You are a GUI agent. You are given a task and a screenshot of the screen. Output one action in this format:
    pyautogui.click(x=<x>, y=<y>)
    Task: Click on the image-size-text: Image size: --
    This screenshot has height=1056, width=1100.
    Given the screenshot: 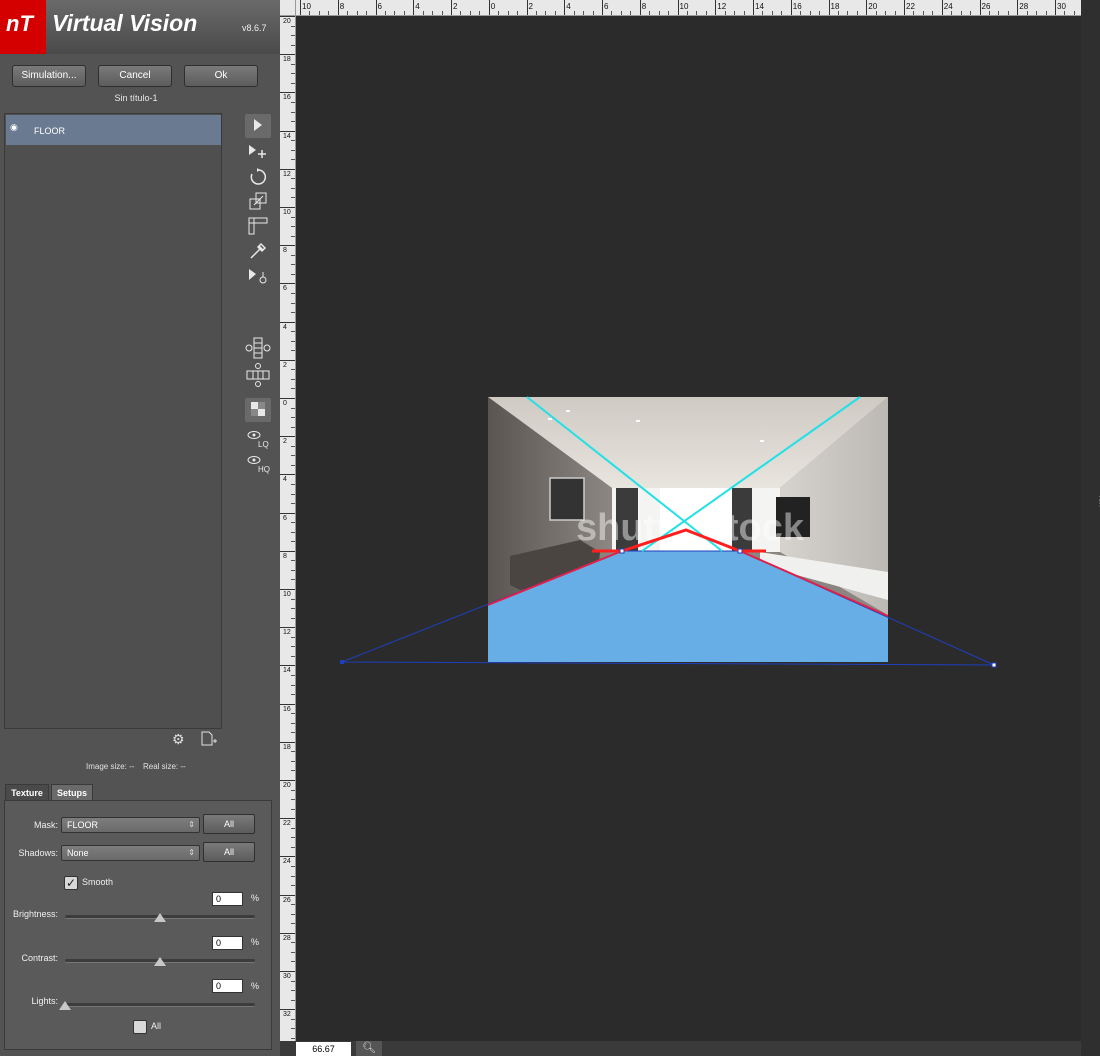 What is the action you would take?
    pyautogui.click(x=110, y=766)
    